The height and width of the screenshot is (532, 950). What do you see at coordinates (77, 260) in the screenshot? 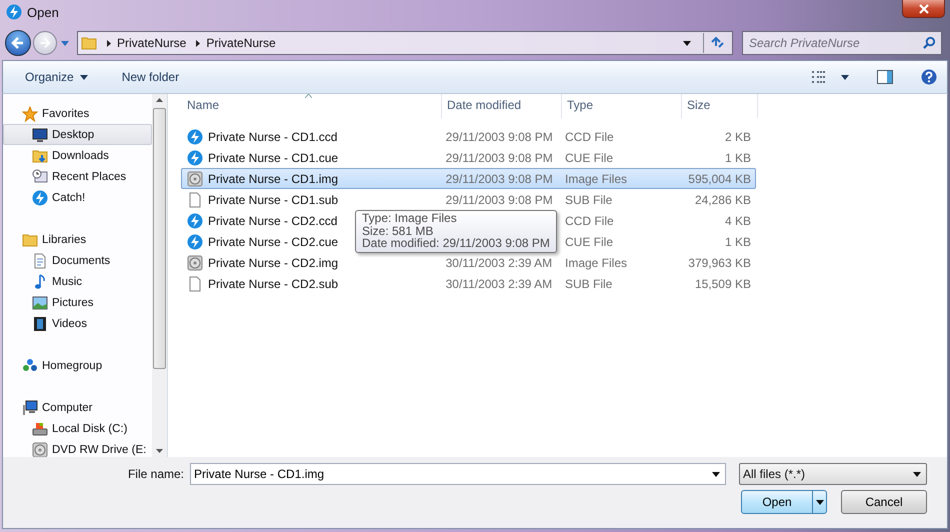
I see `sidebar-item: Documents` at bounding box center [77, 260].